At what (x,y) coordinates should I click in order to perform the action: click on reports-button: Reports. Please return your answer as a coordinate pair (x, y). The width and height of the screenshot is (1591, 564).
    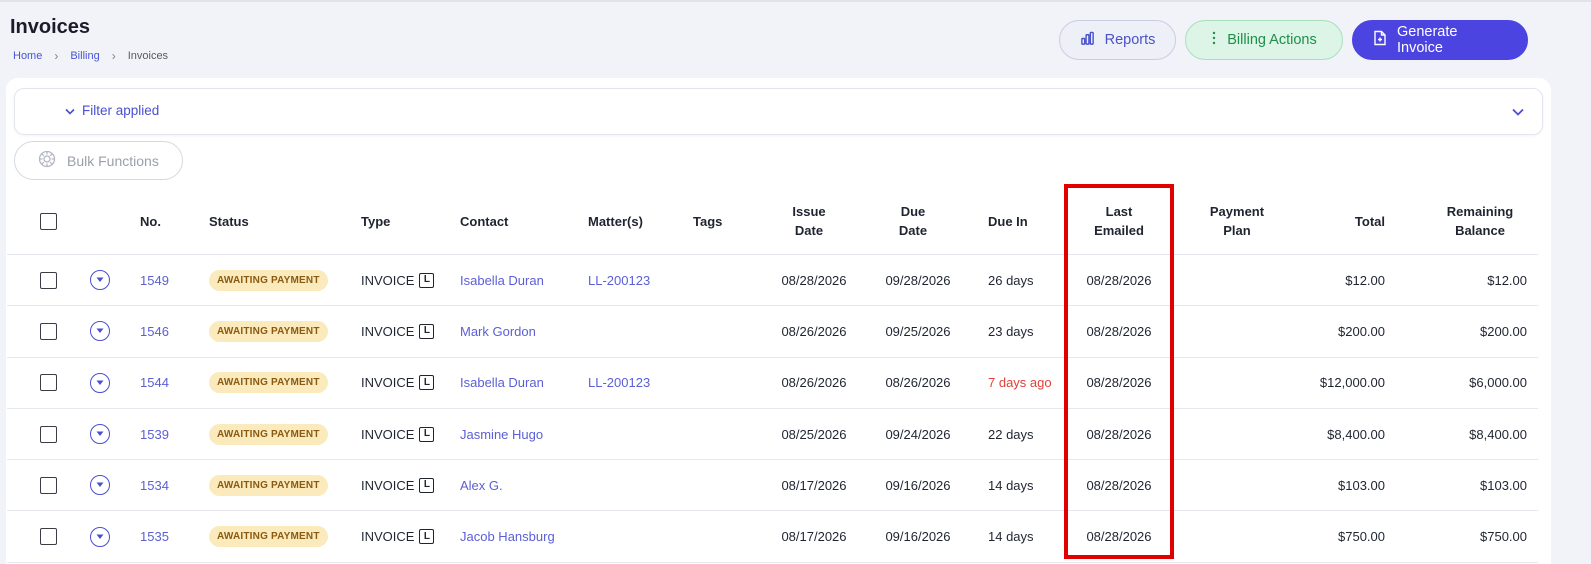
    Looking at the image, I should click on (1117, 40).